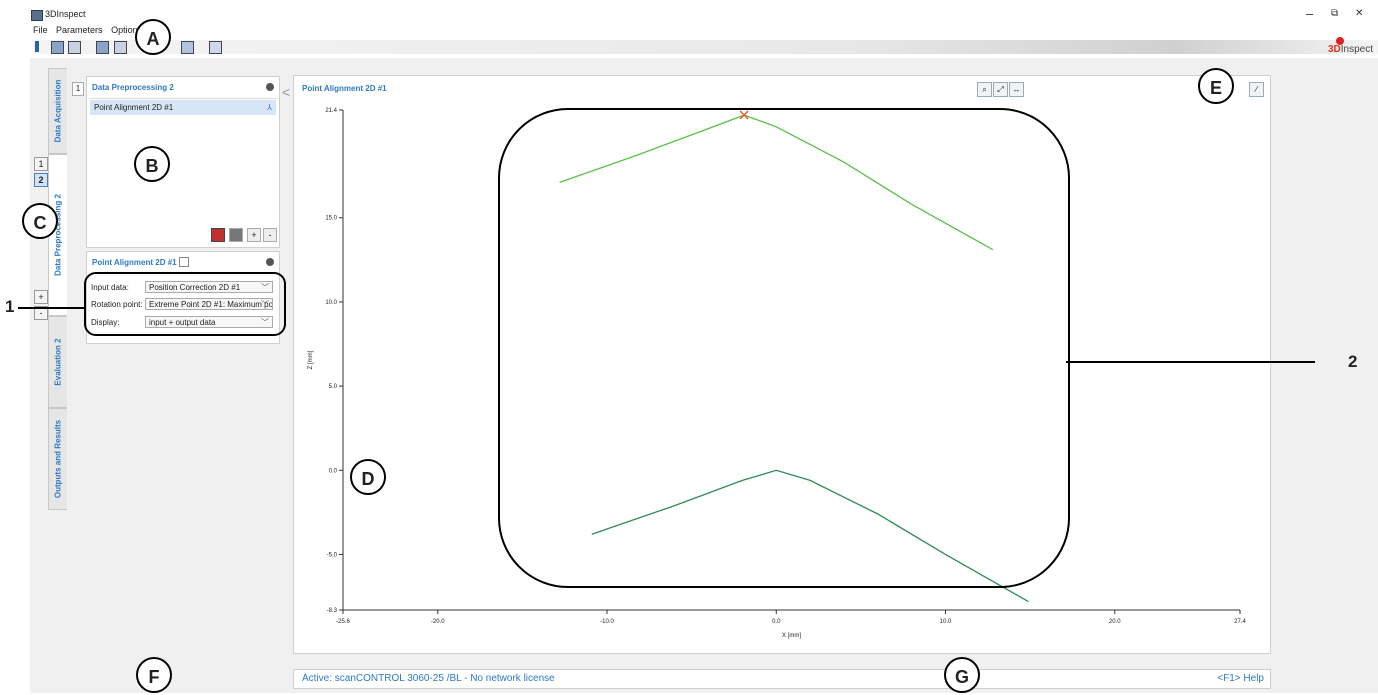  What do you see at coordinates (120, 47) in the screenshot?
I see `save-params-icon` at bounding box center [120, 47].